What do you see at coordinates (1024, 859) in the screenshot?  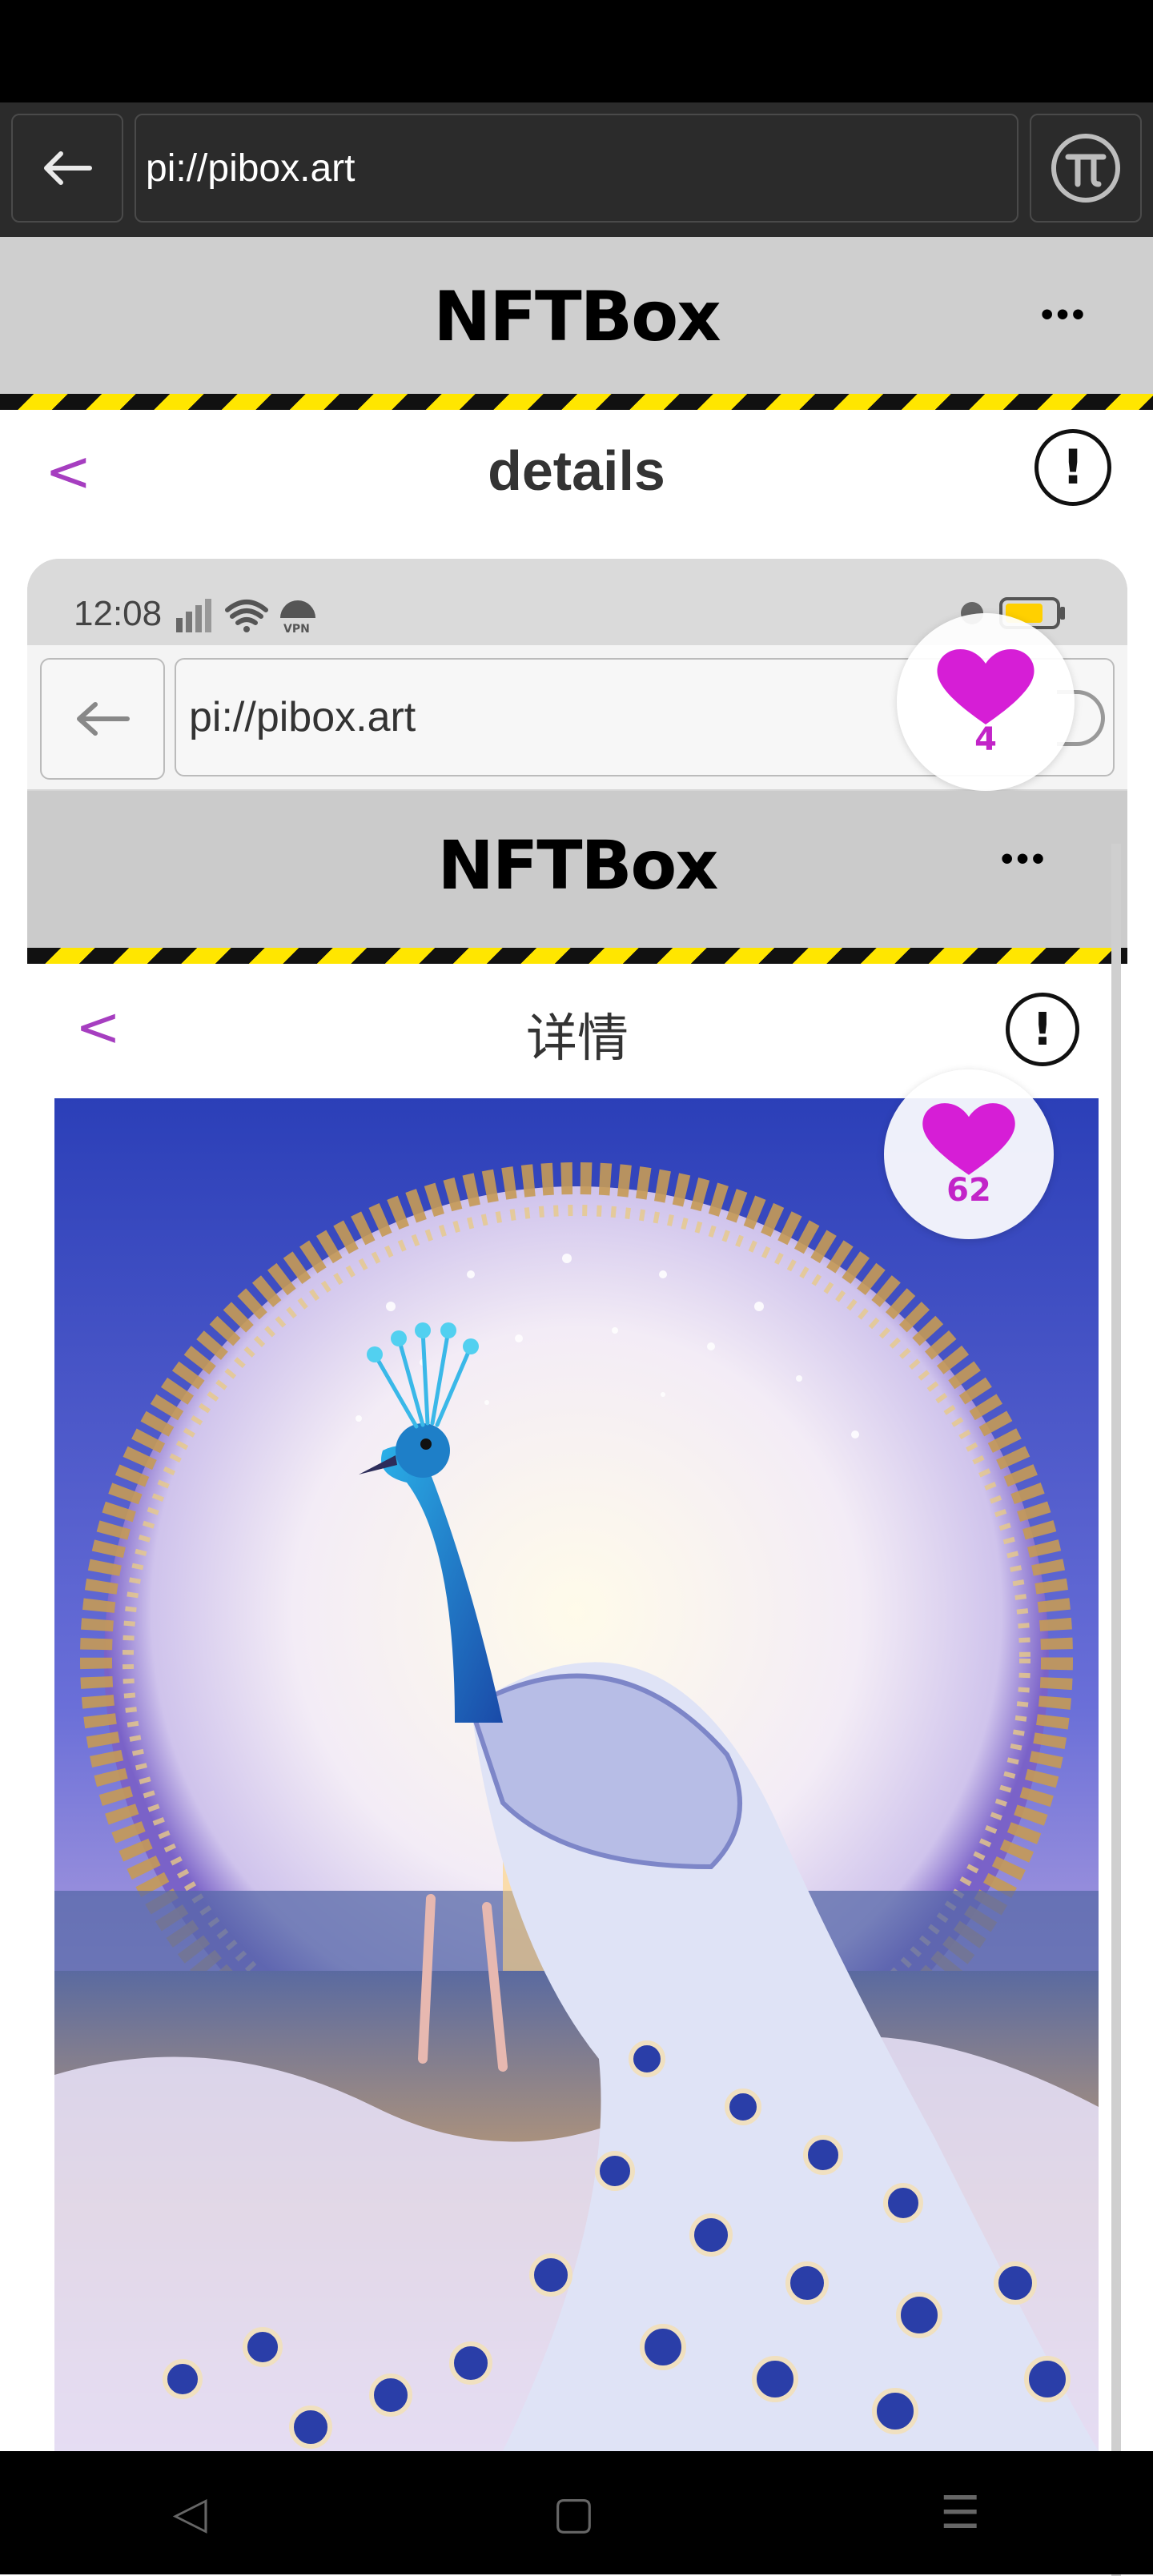 I see `inner-more-options-button: •••` at bounding box center [1024, 859].